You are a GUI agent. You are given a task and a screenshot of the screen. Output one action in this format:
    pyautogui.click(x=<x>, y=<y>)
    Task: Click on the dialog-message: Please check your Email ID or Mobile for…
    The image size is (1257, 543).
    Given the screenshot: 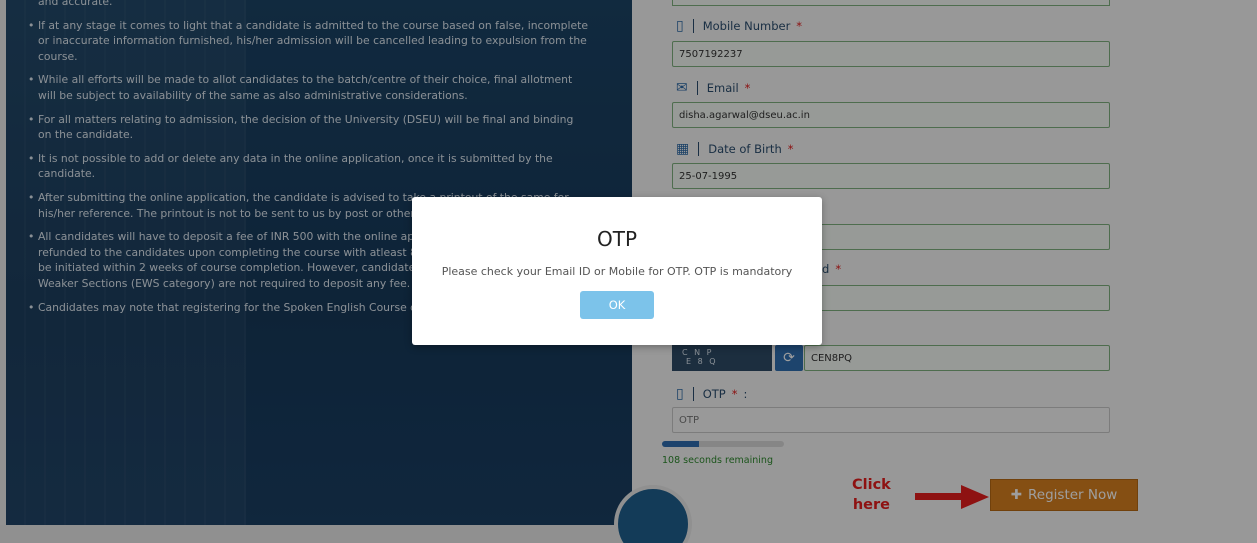 What is the action you would take?
    pyautogui.click(x=617, y=271)
    